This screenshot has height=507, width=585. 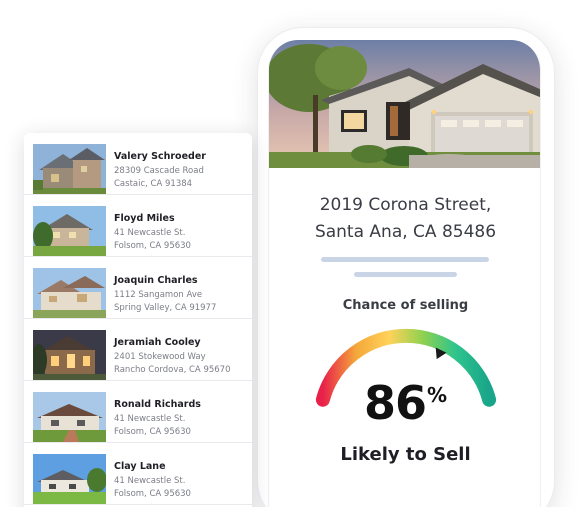 What do you see at coordinates (158, 295) in the screenshot?
I see `listing-street: 1112 Sangamon Ave` at bounding box center [158, 295].